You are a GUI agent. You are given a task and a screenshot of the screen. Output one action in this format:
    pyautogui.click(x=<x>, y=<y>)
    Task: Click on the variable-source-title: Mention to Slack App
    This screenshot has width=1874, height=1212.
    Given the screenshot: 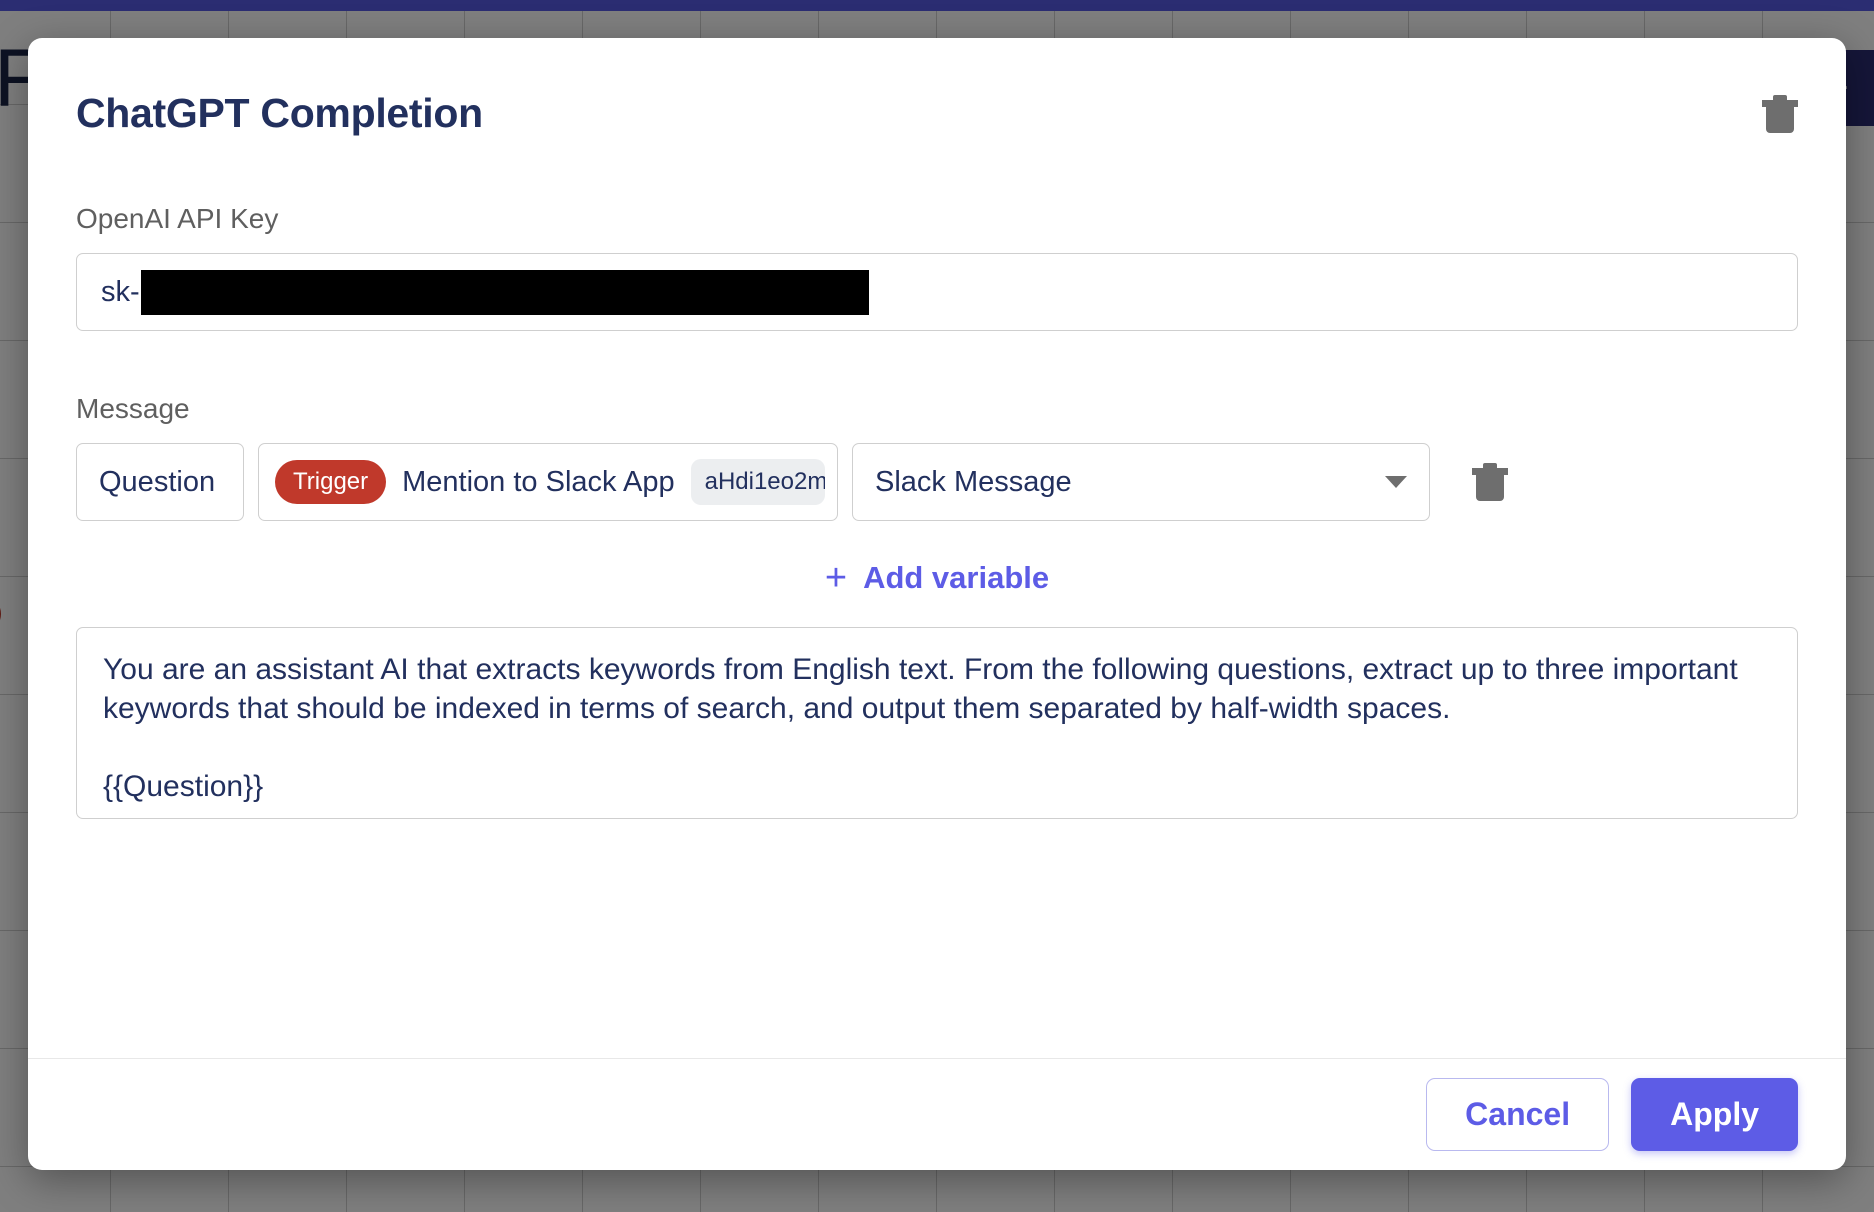 What is the action you would take?
    pyautogui.click(x=538, y=481)
    